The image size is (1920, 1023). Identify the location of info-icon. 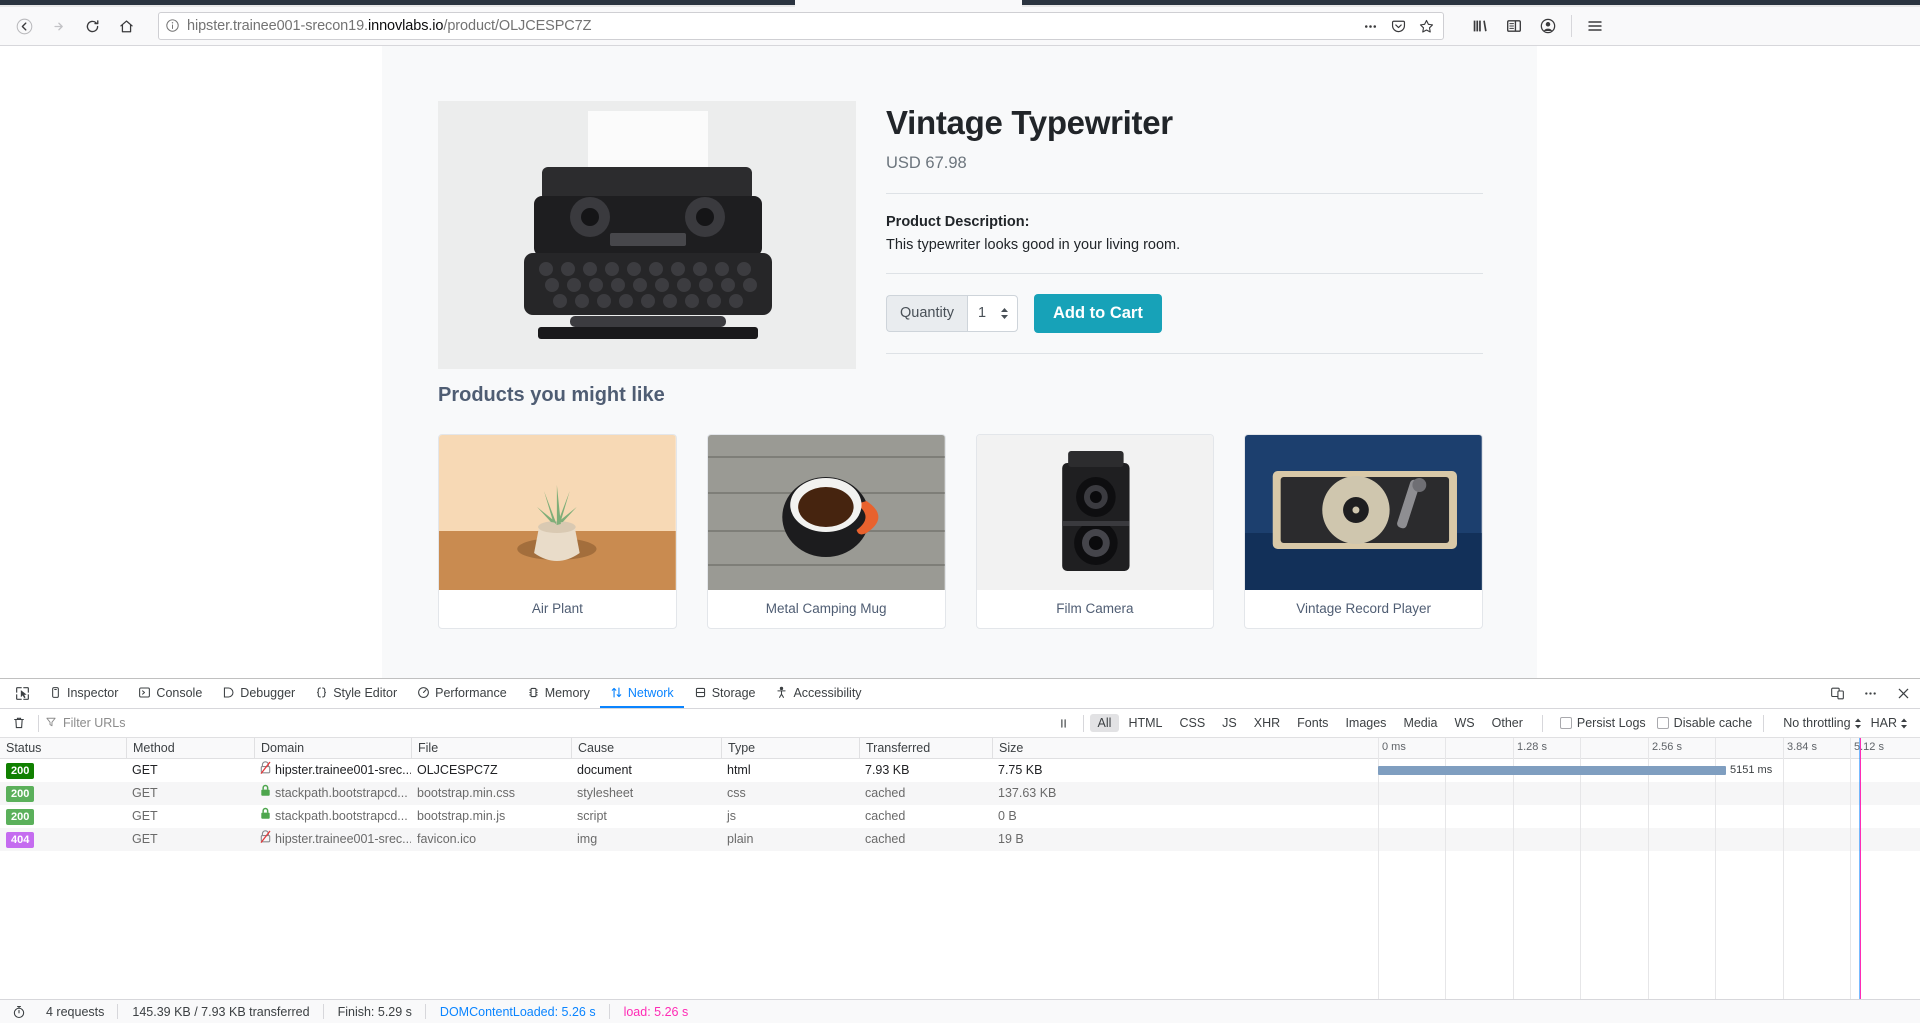
(173, 26).